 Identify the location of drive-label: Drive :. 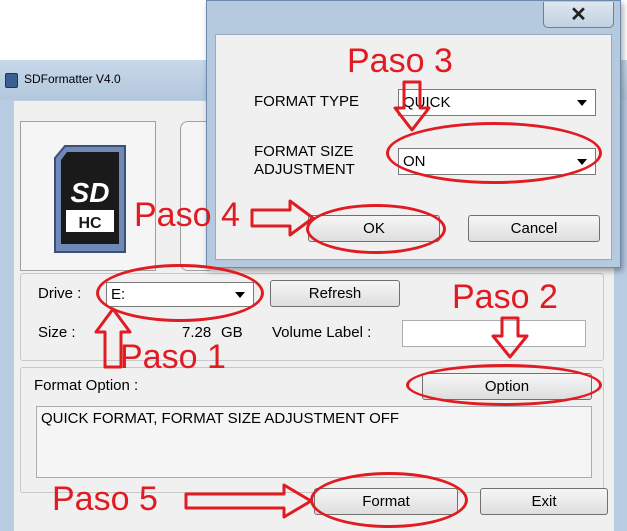
(60, 293).